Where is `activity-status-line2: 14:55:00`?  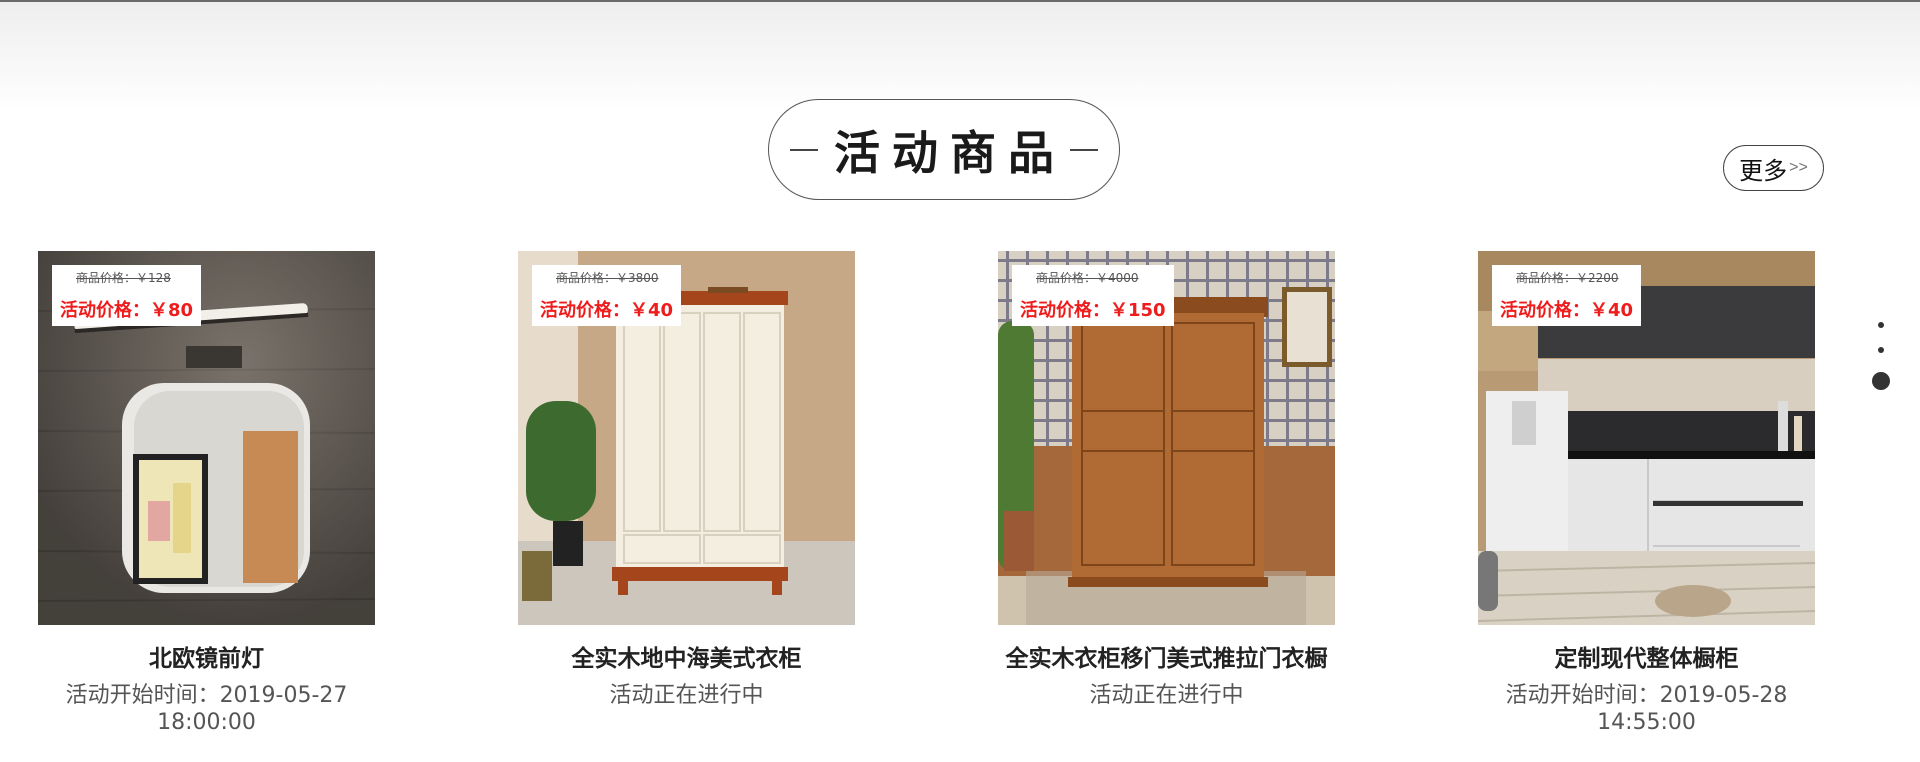
activity-status-line2: 14:55:00 is located at coordinates (1646, 722).